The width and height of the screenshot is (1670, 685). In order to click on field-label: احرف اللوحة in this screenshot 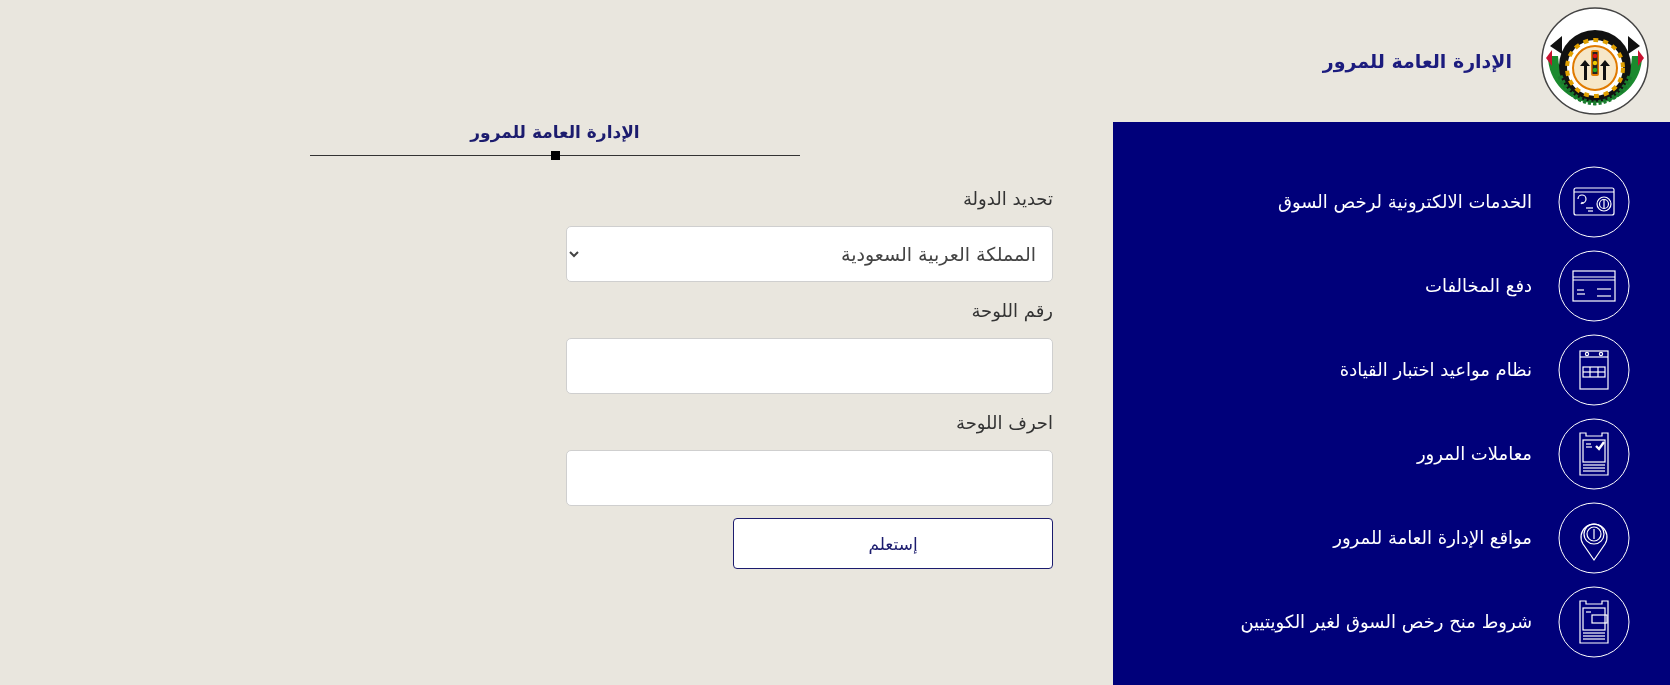, I will do `click(1004, 424)`.